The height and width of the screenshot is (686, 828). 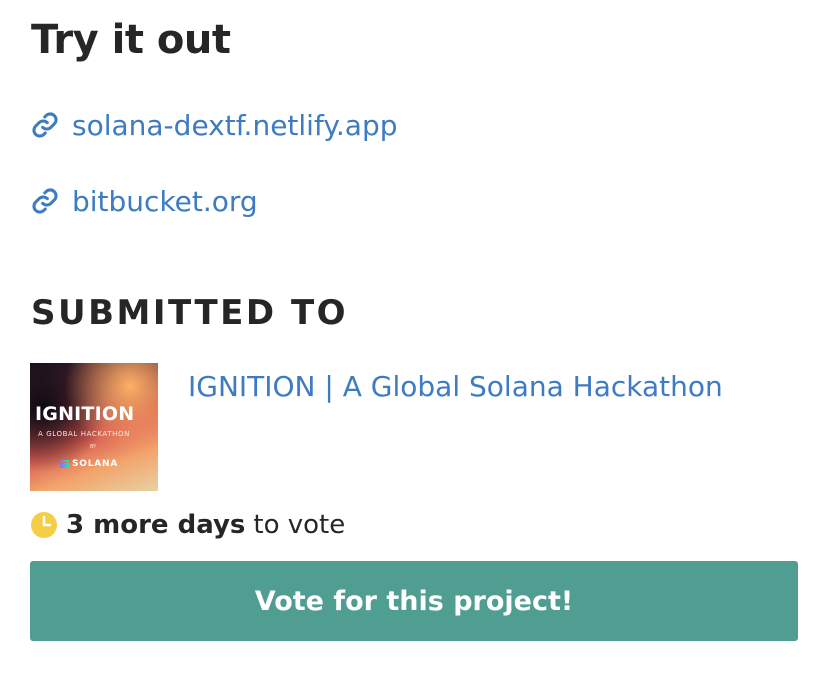 I want to click on link-label: bitbucket.org, so click(x=165, y=201).